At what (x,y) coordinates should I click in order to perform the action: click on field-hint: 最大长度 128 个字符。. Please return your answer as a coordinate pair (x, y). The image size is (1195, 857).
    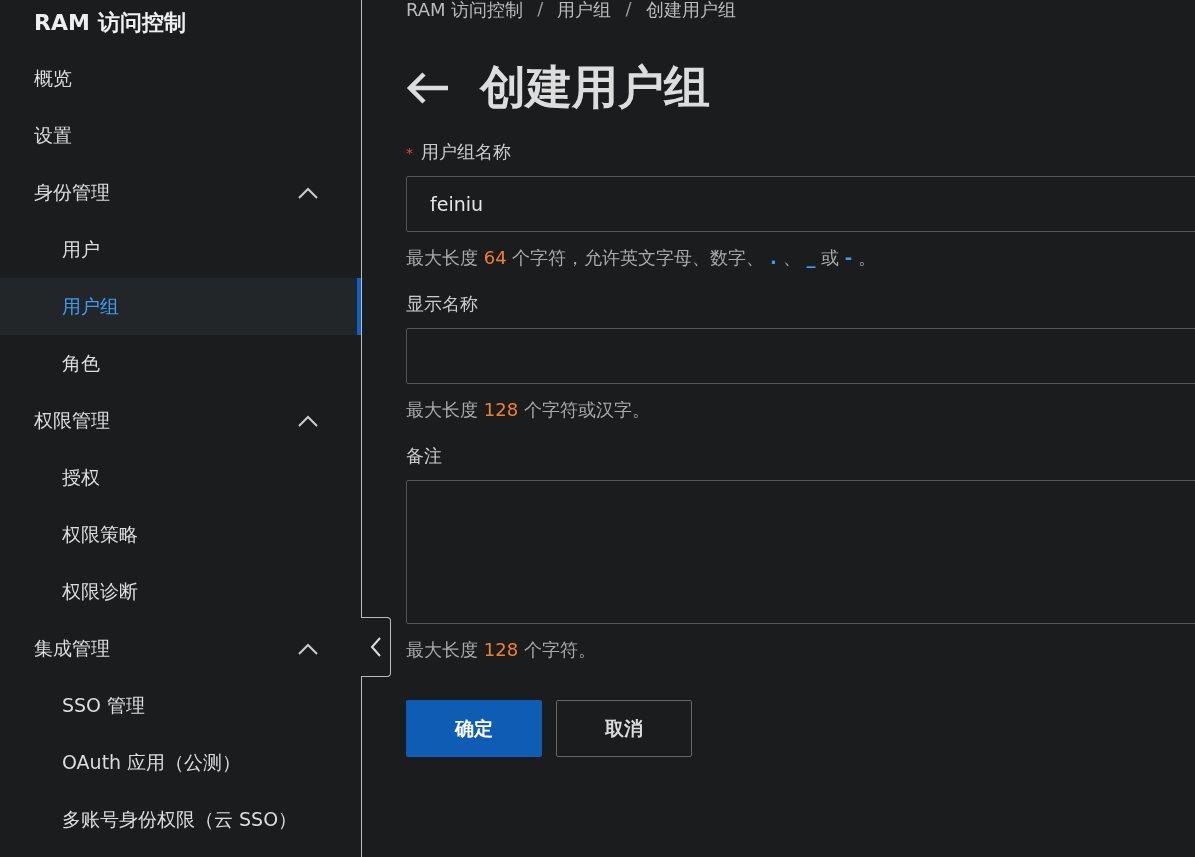
    Looking at the image, I should click on (501, 650).